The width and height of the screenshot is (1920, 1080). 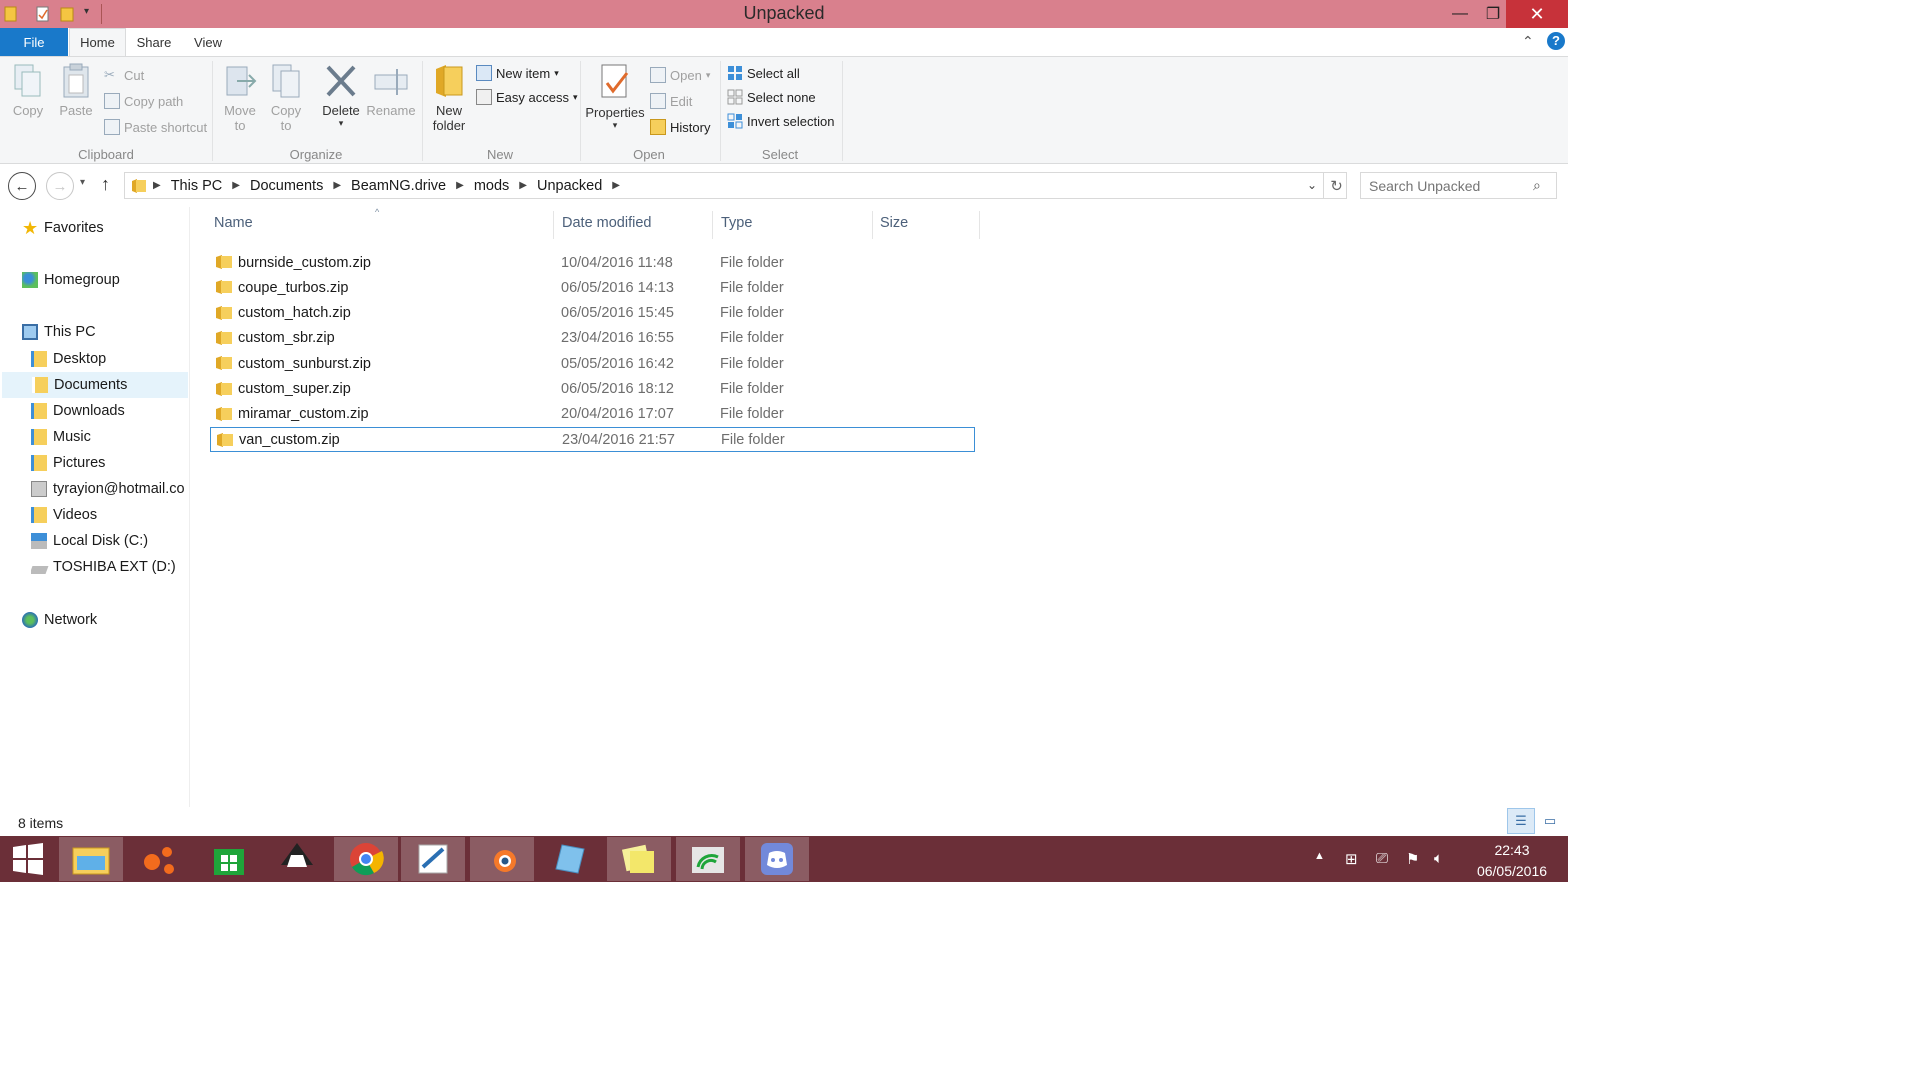 I want to click on clock-date: 06/05/2016, so click(x=1512, y=871).